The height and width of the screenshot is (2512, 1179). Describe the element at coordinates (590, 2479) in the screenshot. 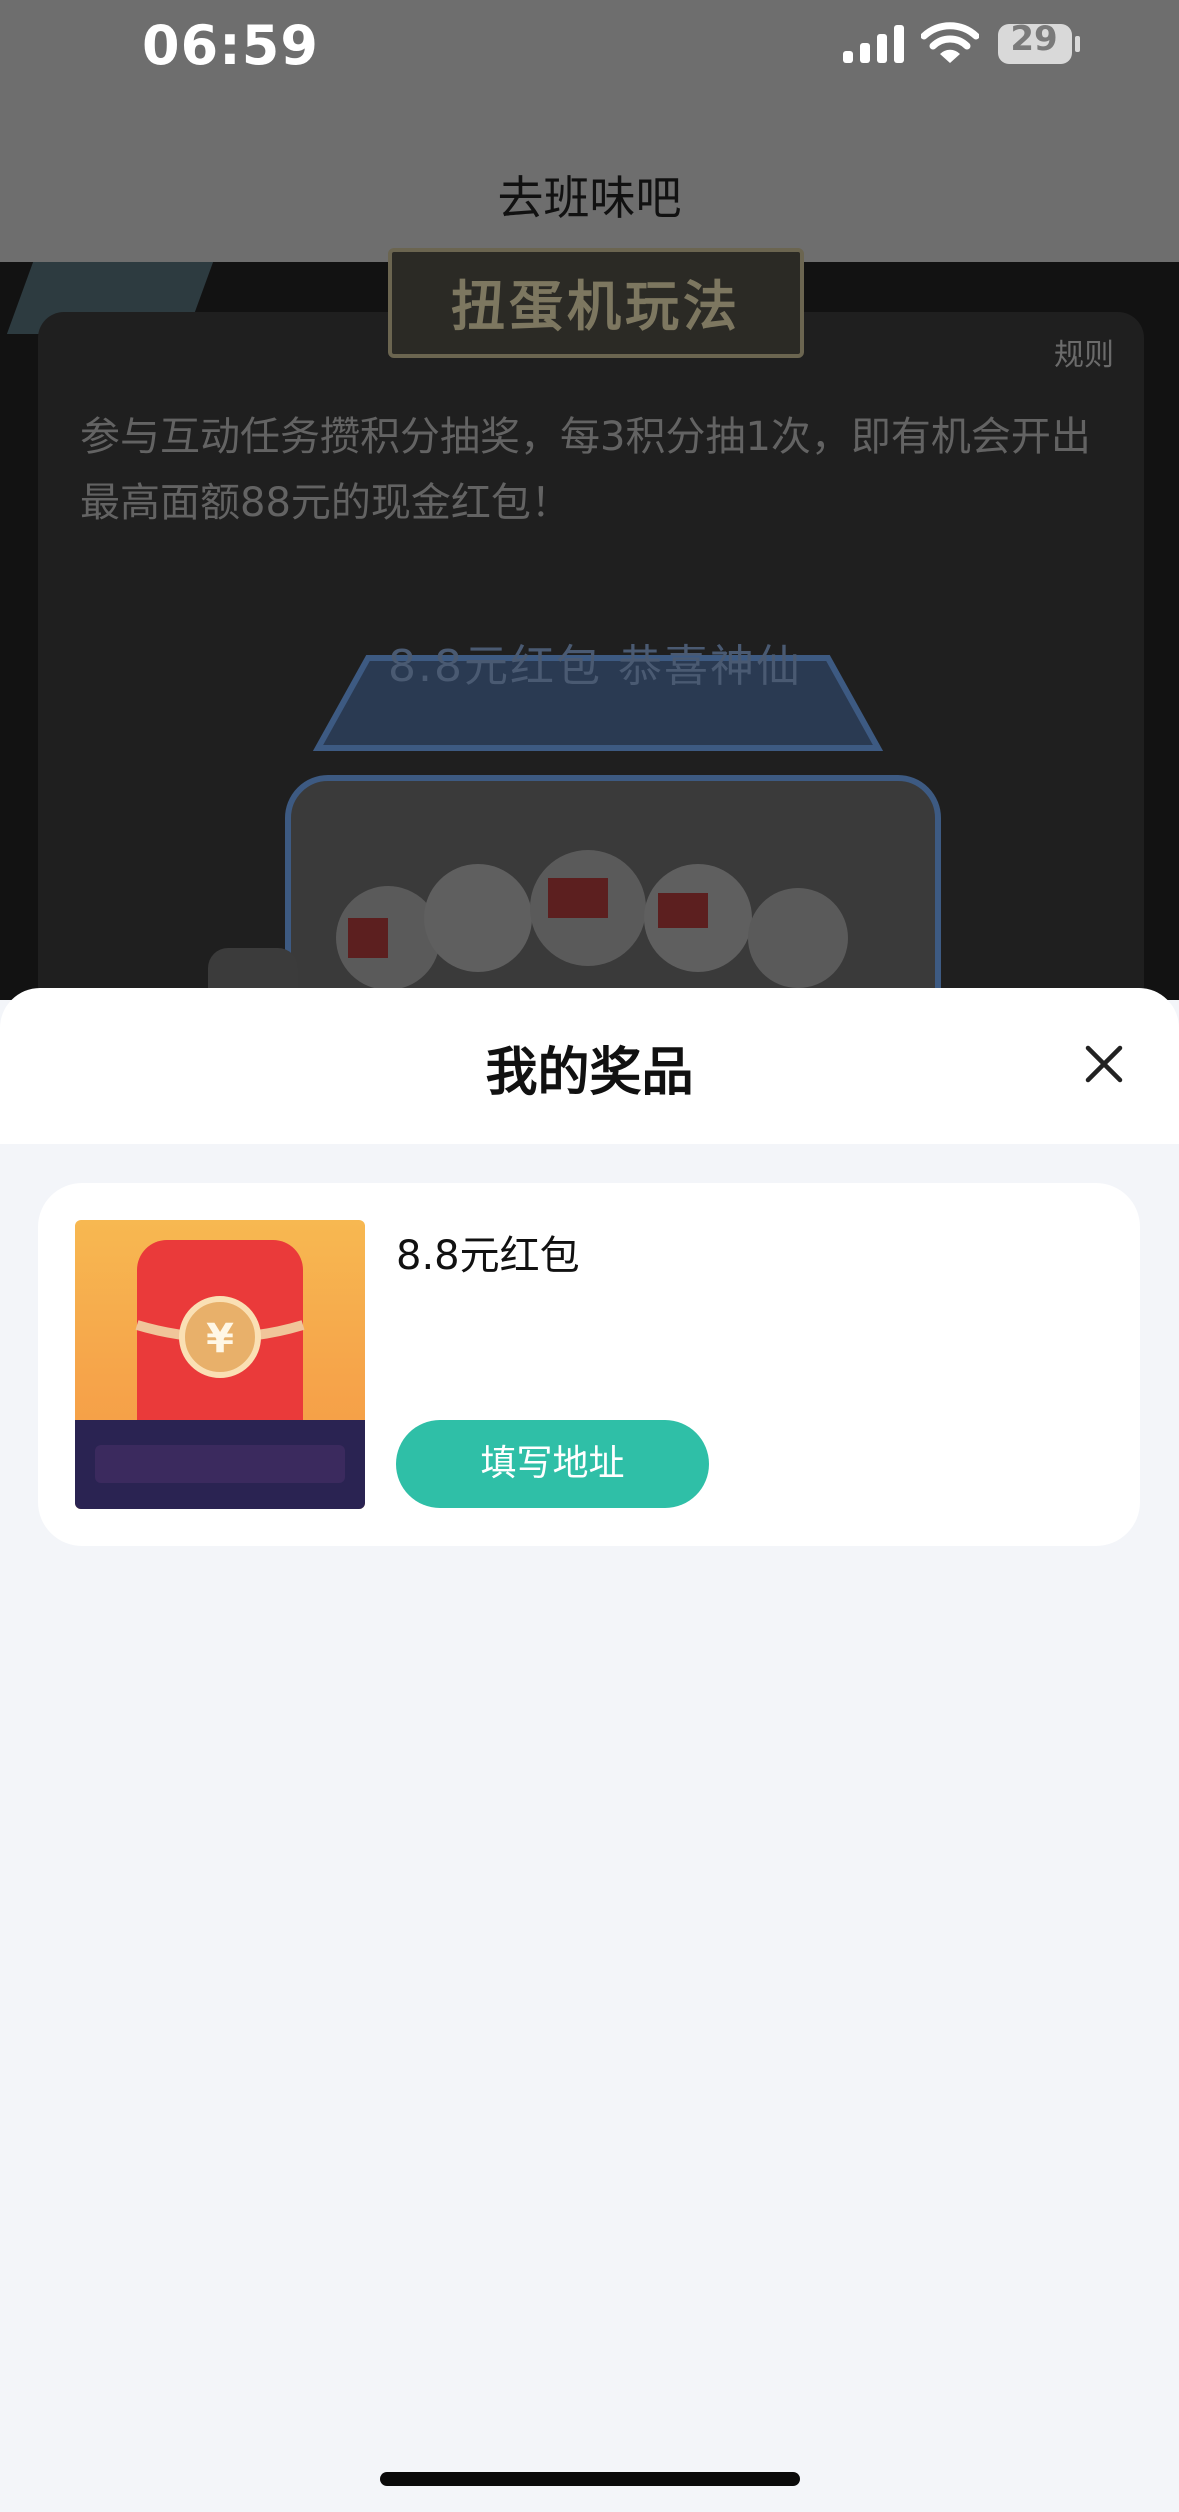

I see `home-indicator` at that location.